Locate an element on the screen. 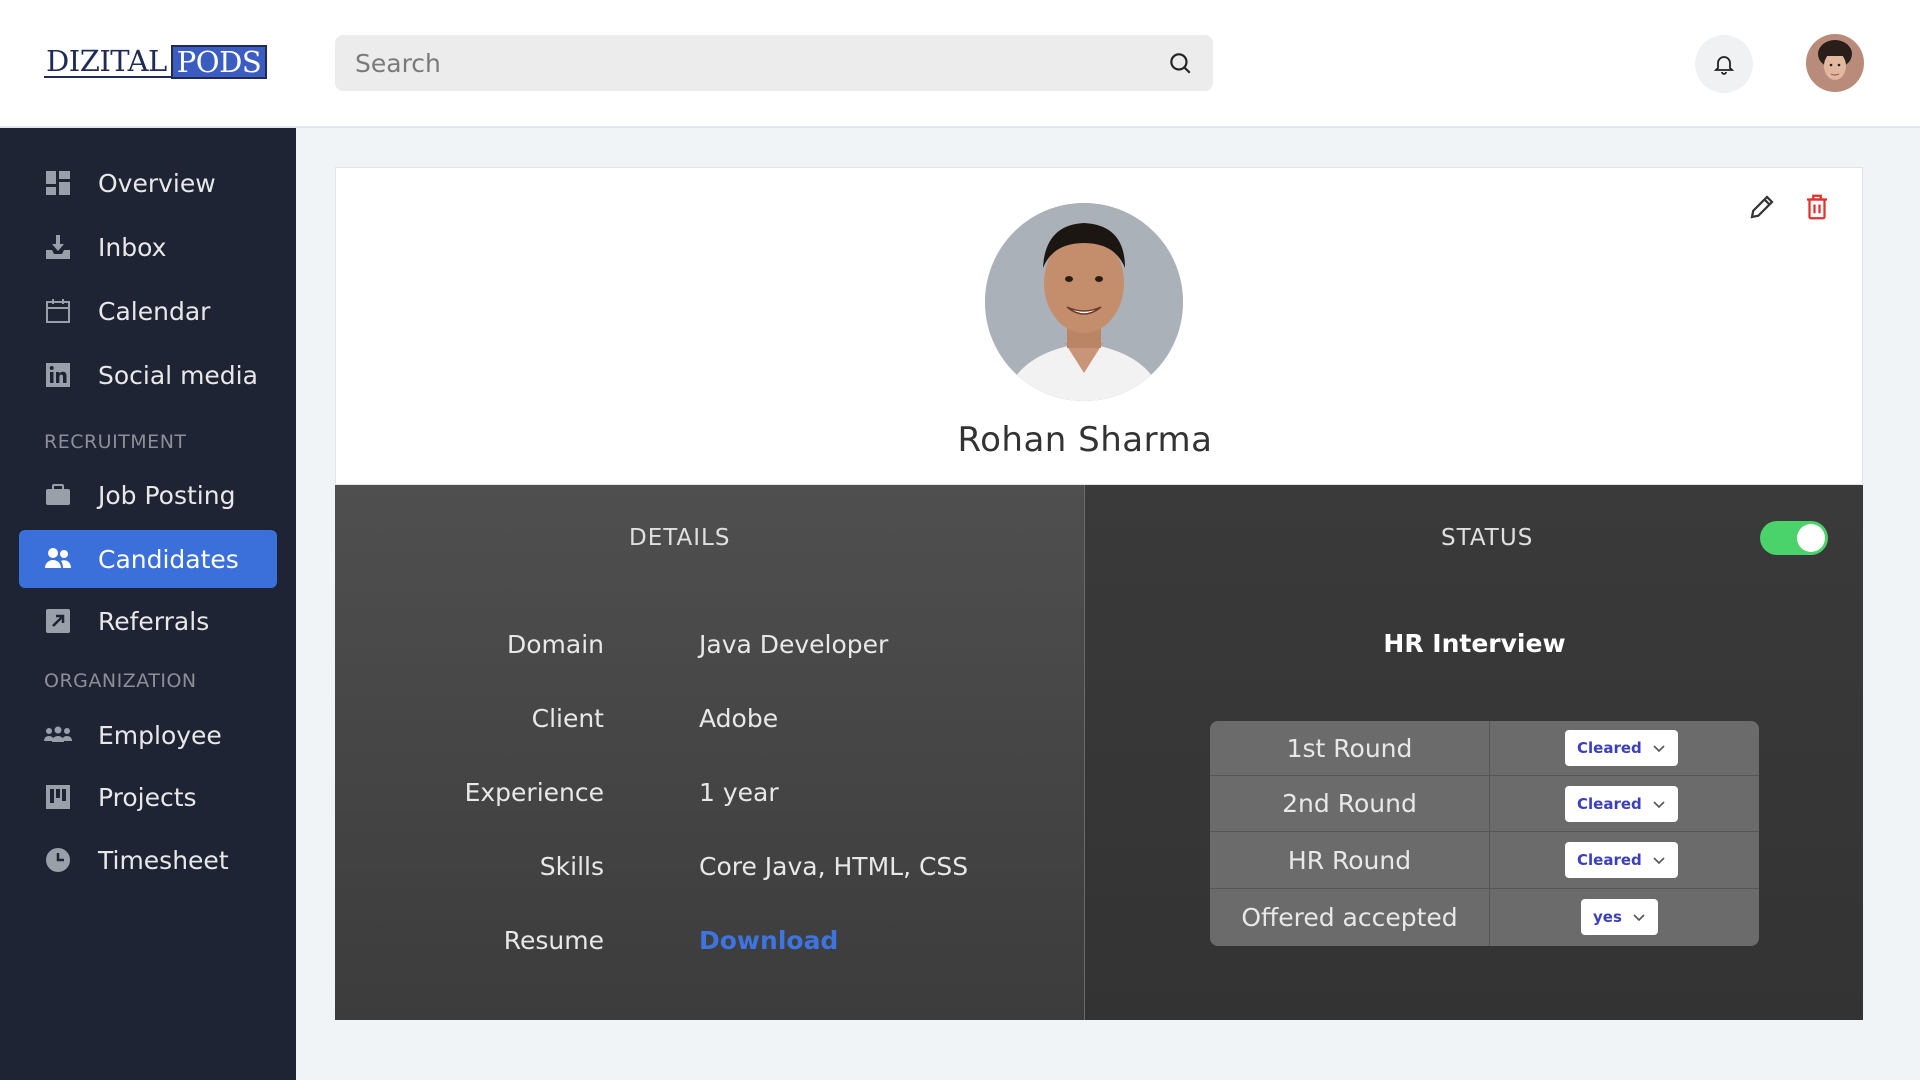  search-bar: Search is located at coordinates (774, 63).